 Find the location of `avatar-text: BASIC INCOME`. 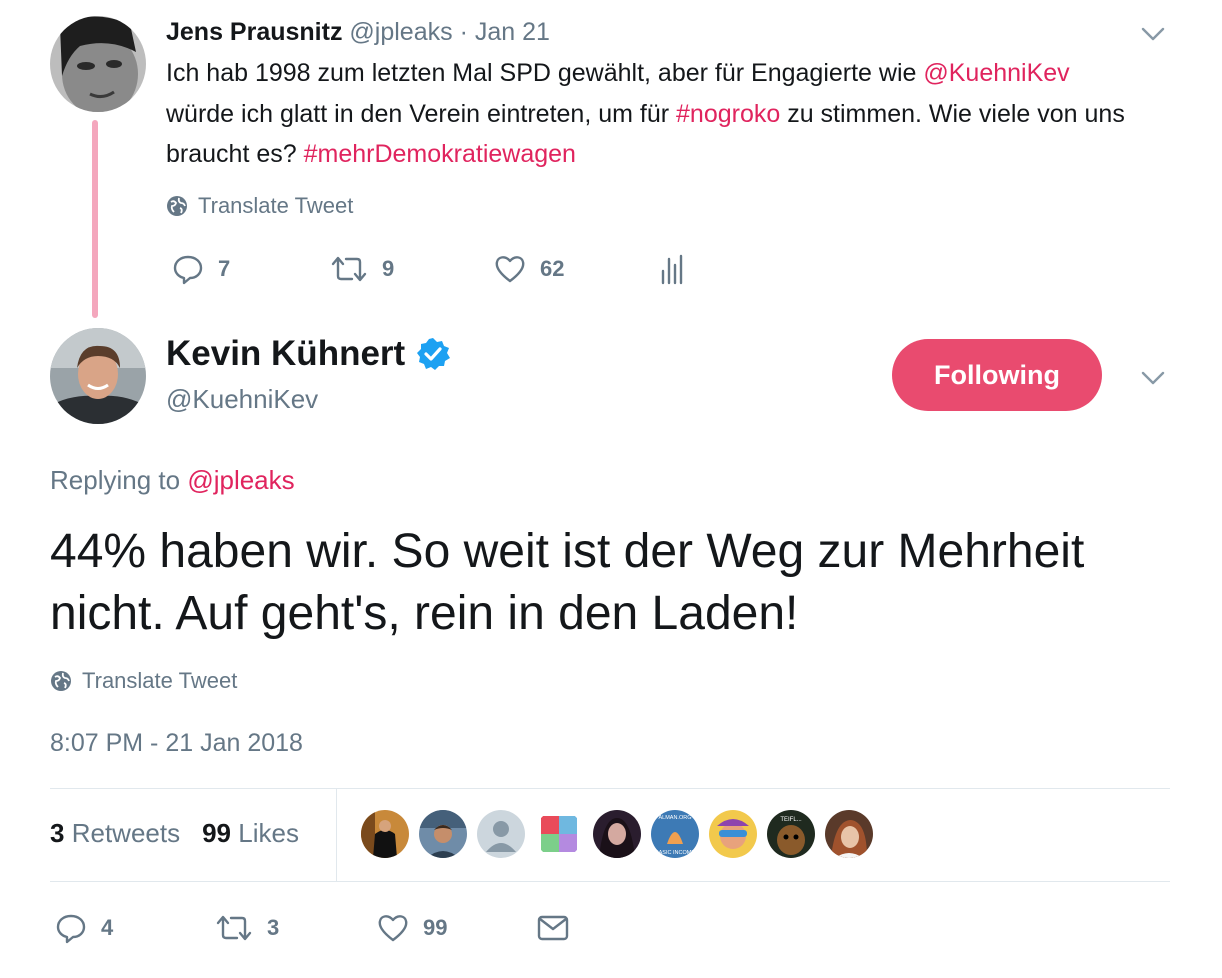

avatar-text: BASIC INCOME is located at coordinates (675, 853).